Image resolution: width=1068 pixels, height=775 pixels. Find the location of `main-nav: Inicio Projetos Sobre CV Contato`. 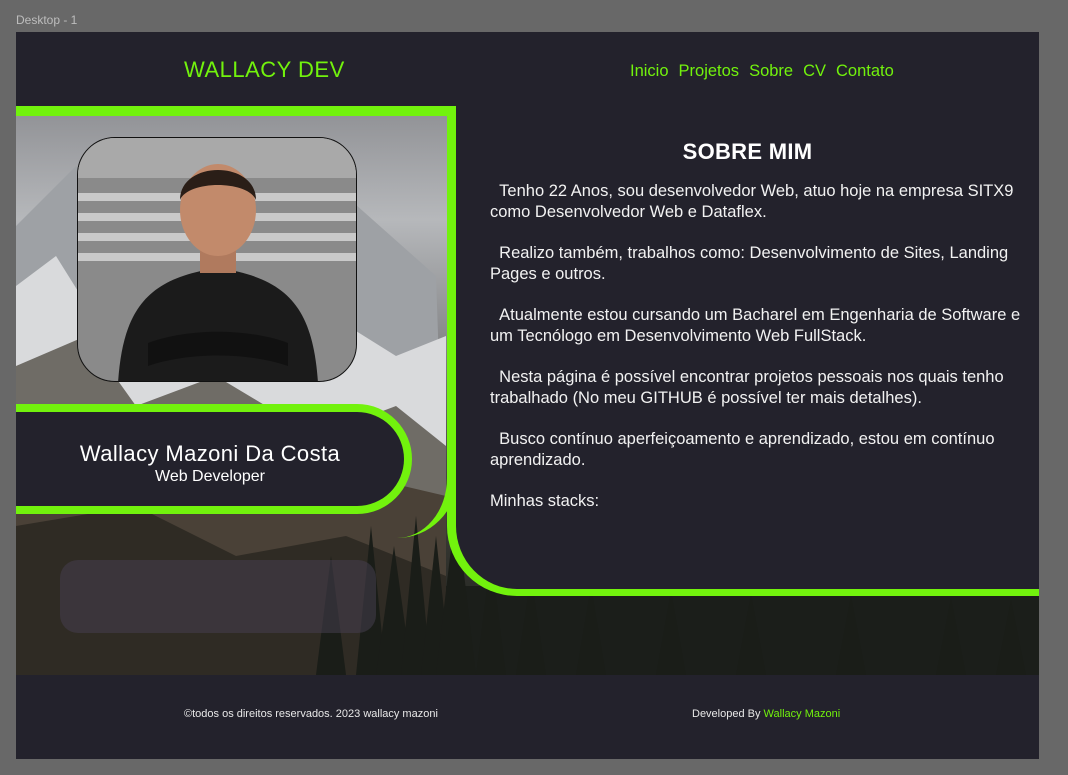

main-nav: Inicio Projetos Sobre CV Contato is located at coordinates (762, 71).